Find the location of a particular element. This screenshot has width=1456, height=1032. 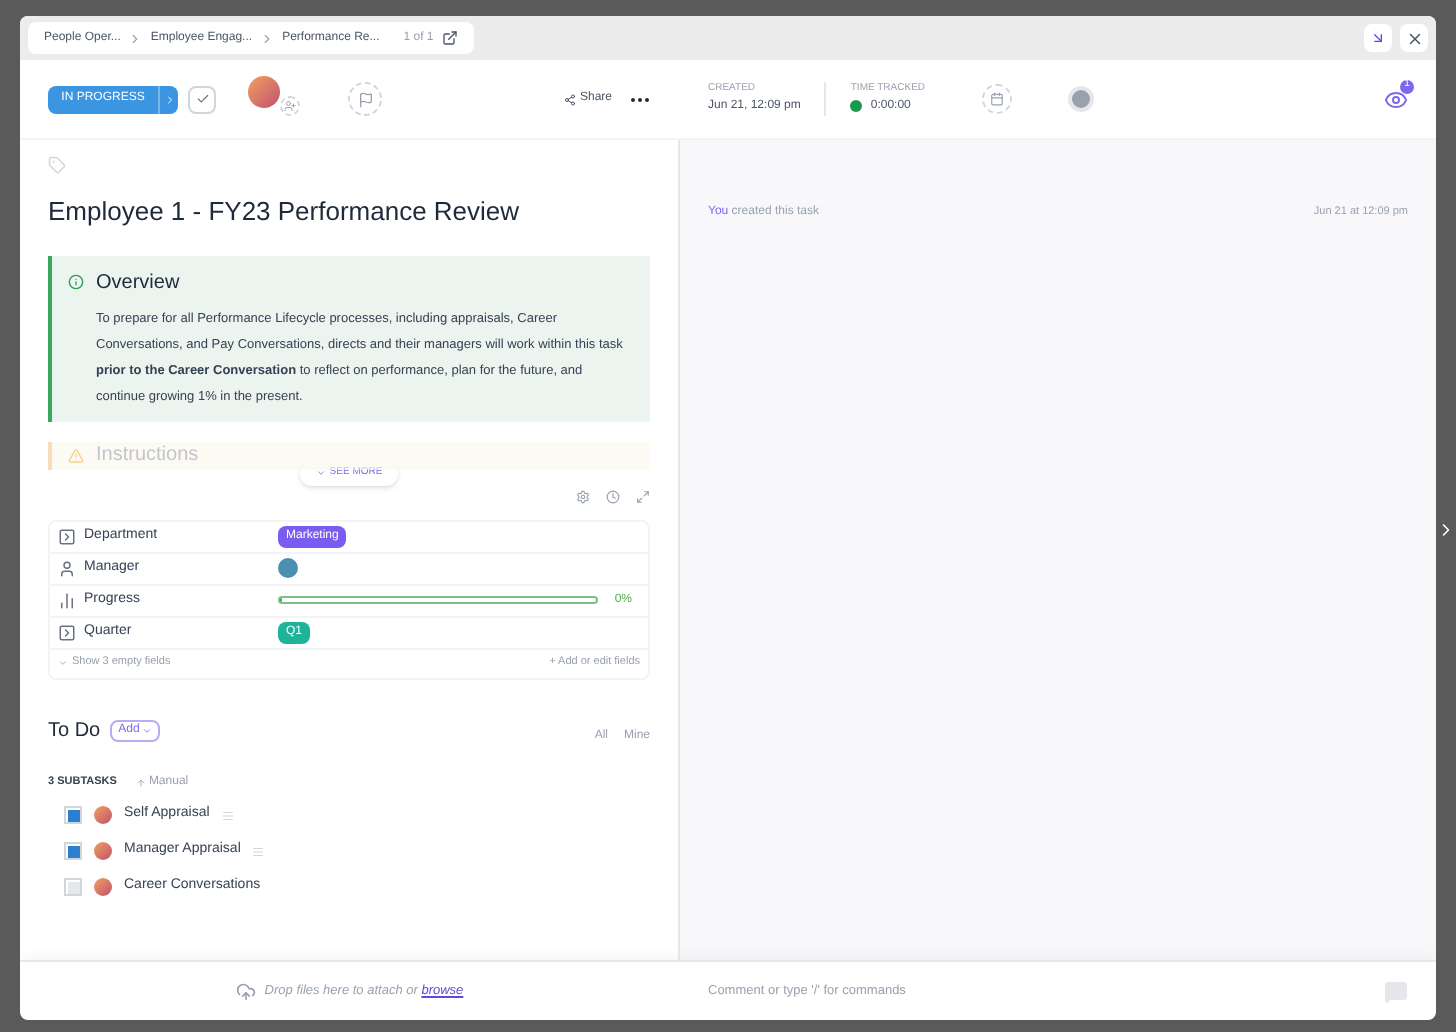

todo-heading: To Do is located at coordinates (74, 731).